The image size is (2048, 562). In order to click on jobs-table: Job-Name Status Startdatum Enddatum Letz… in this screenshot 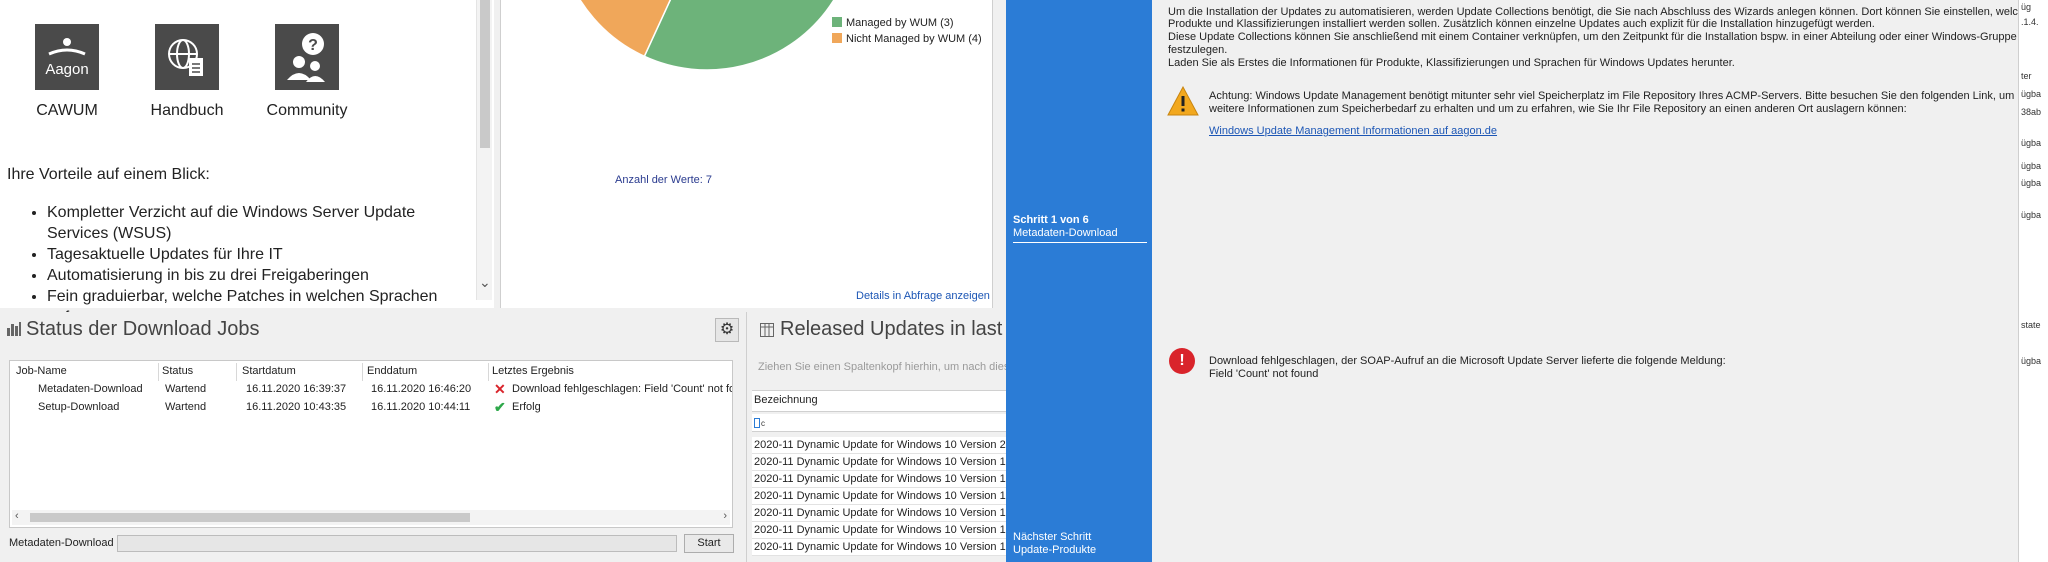, I will do `click(371, 444)`.